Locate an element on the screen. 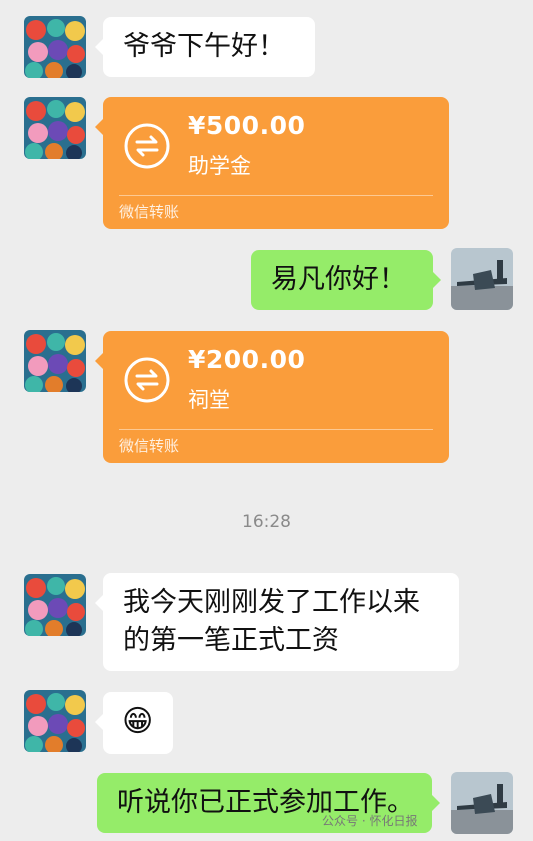  message-bubble: 易凡你好！ is located at coordinates (346, 280).